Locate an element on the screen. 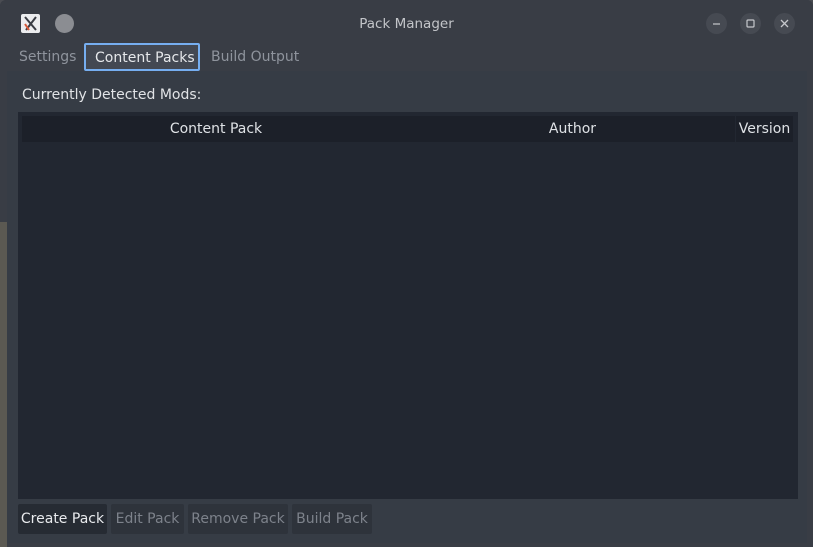 This screenshot has height=547, width=813. title-bar: Pack Manager is located at coordinates (406, 22).